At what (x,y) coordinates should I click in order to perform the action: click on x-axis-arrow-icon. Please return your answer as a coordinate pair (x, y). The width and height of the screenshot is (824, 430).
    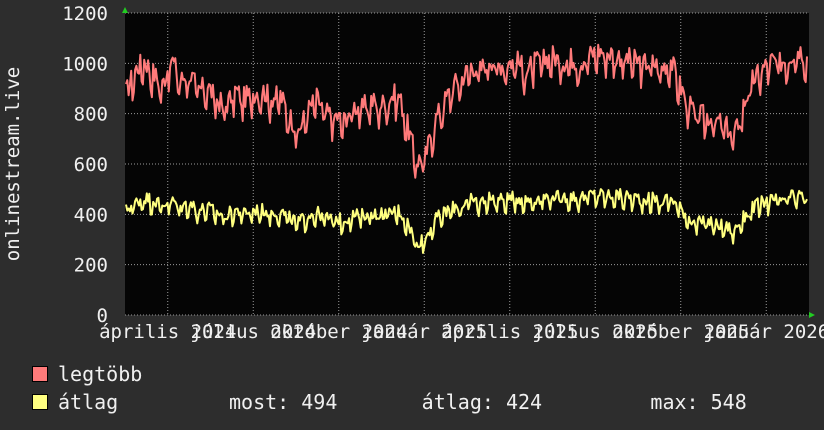
    Looking at the image, I should click on (812, 315).